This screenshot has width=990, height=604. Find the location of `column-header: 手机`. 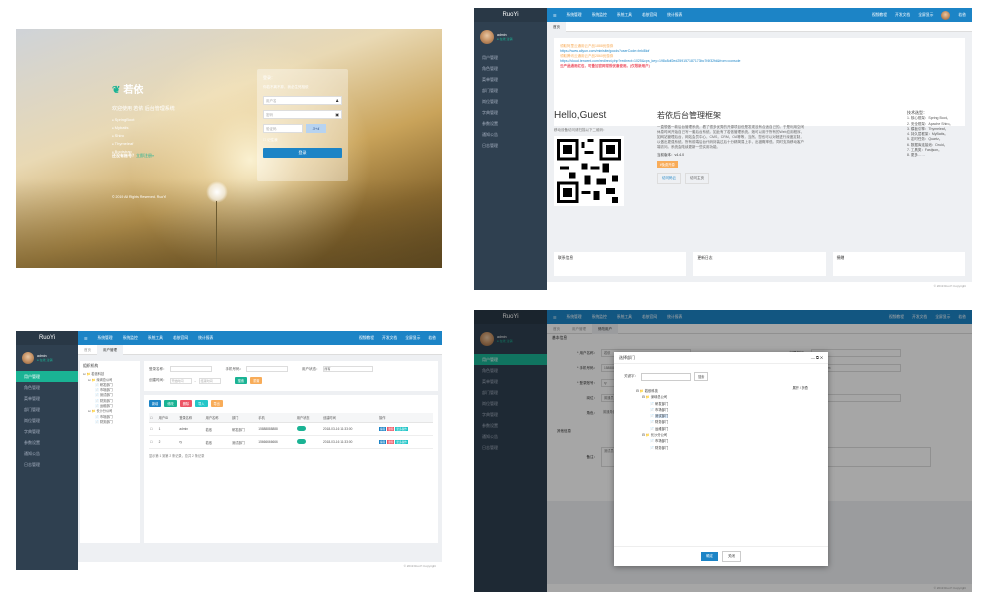

column-header: 手机 is located at coordinates (276, 418).